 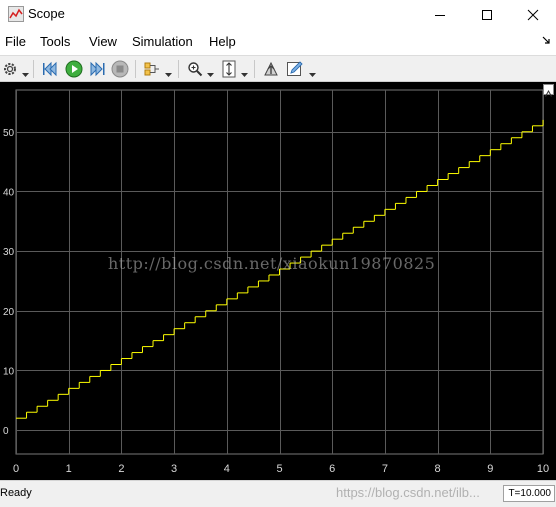 I want to click on maximize-icon, so click(x=487, y=15).